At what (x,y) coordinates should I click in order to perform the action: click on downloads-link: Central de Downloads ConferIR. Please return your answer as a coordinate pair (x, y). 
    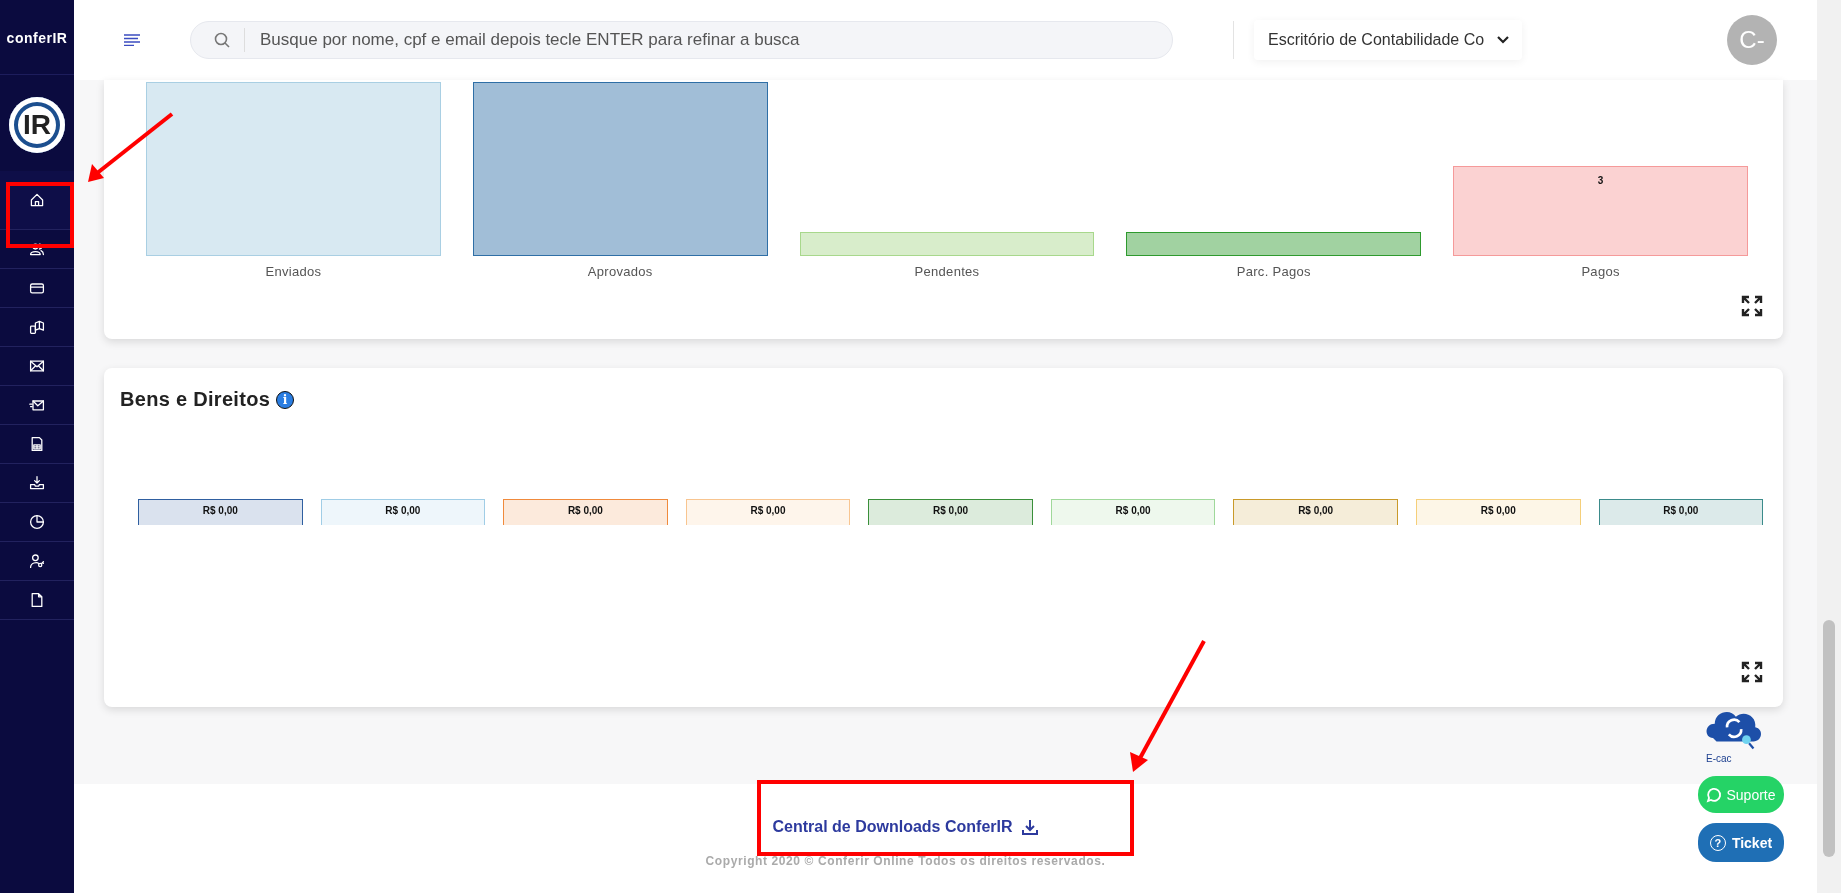
    Looking at the image, I should click on (905, 827).